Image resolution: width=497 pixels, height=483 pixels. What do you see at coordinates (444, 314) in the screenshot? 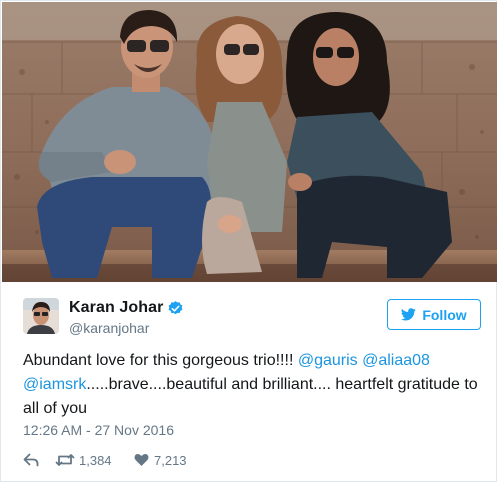
I see `follow-label: Follow` at bounding box center [444, 314].